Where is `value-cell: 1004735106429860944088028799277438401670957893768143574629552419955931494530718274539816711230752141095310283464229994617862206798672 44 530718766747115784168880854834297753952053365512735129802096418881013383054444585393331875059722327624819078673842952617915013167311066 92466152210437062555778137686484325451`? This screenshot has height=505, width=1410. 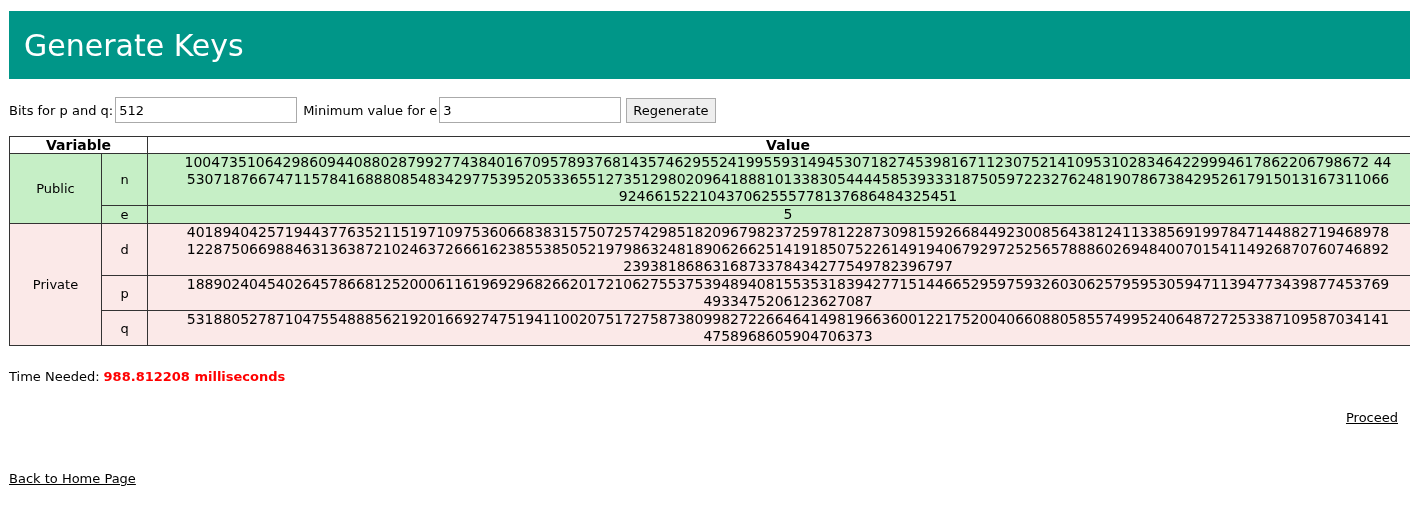
value-cell: 1004735106429860944088028799277438401670957893768143574629552419955931494530718274539816711230752141095310283464229994617862206798672 44 530718766747115784168880854834297753952053365512735129802096418881013383054444585393331875059722327624819078673842952617915013167311066 92466152210437062555778137686484325451 is located at coordinates (778, 179).